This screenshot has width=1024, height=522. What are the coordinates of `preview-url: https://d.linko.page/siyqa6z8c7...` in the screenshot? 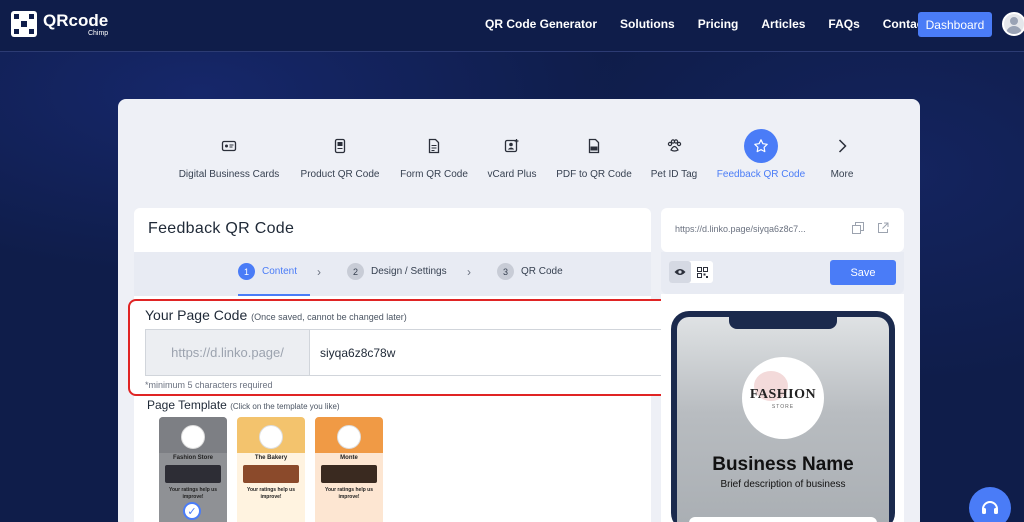 It's located at (740, 229).